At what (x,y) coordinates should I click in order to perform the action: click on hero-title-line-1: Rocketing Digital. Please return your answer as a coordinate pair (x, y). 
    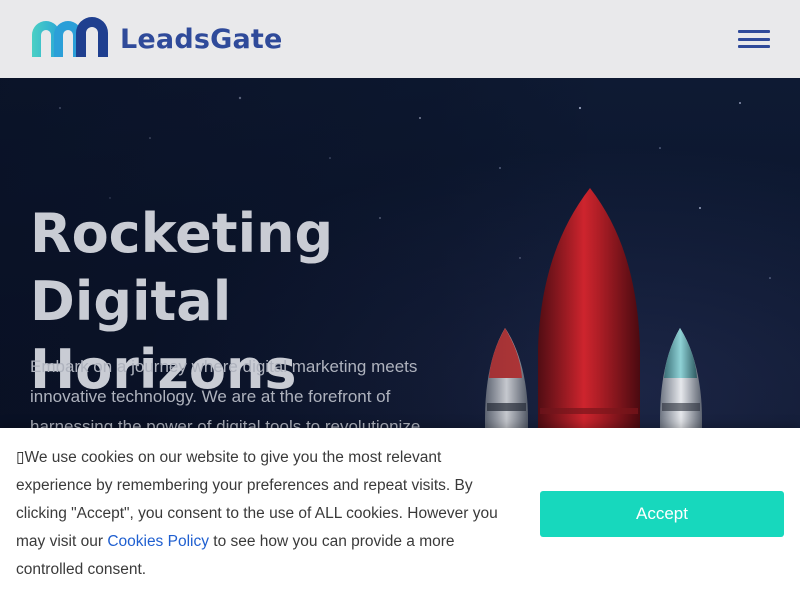
    Looking at the image, I should click on (182, 267).